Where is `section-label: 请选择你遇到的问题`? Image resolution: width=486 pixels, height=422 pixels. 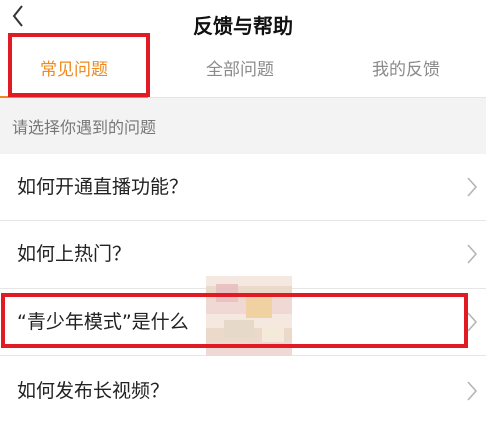
section-label: 请选择你遇到的问题 is located at coordinates (84, 127).